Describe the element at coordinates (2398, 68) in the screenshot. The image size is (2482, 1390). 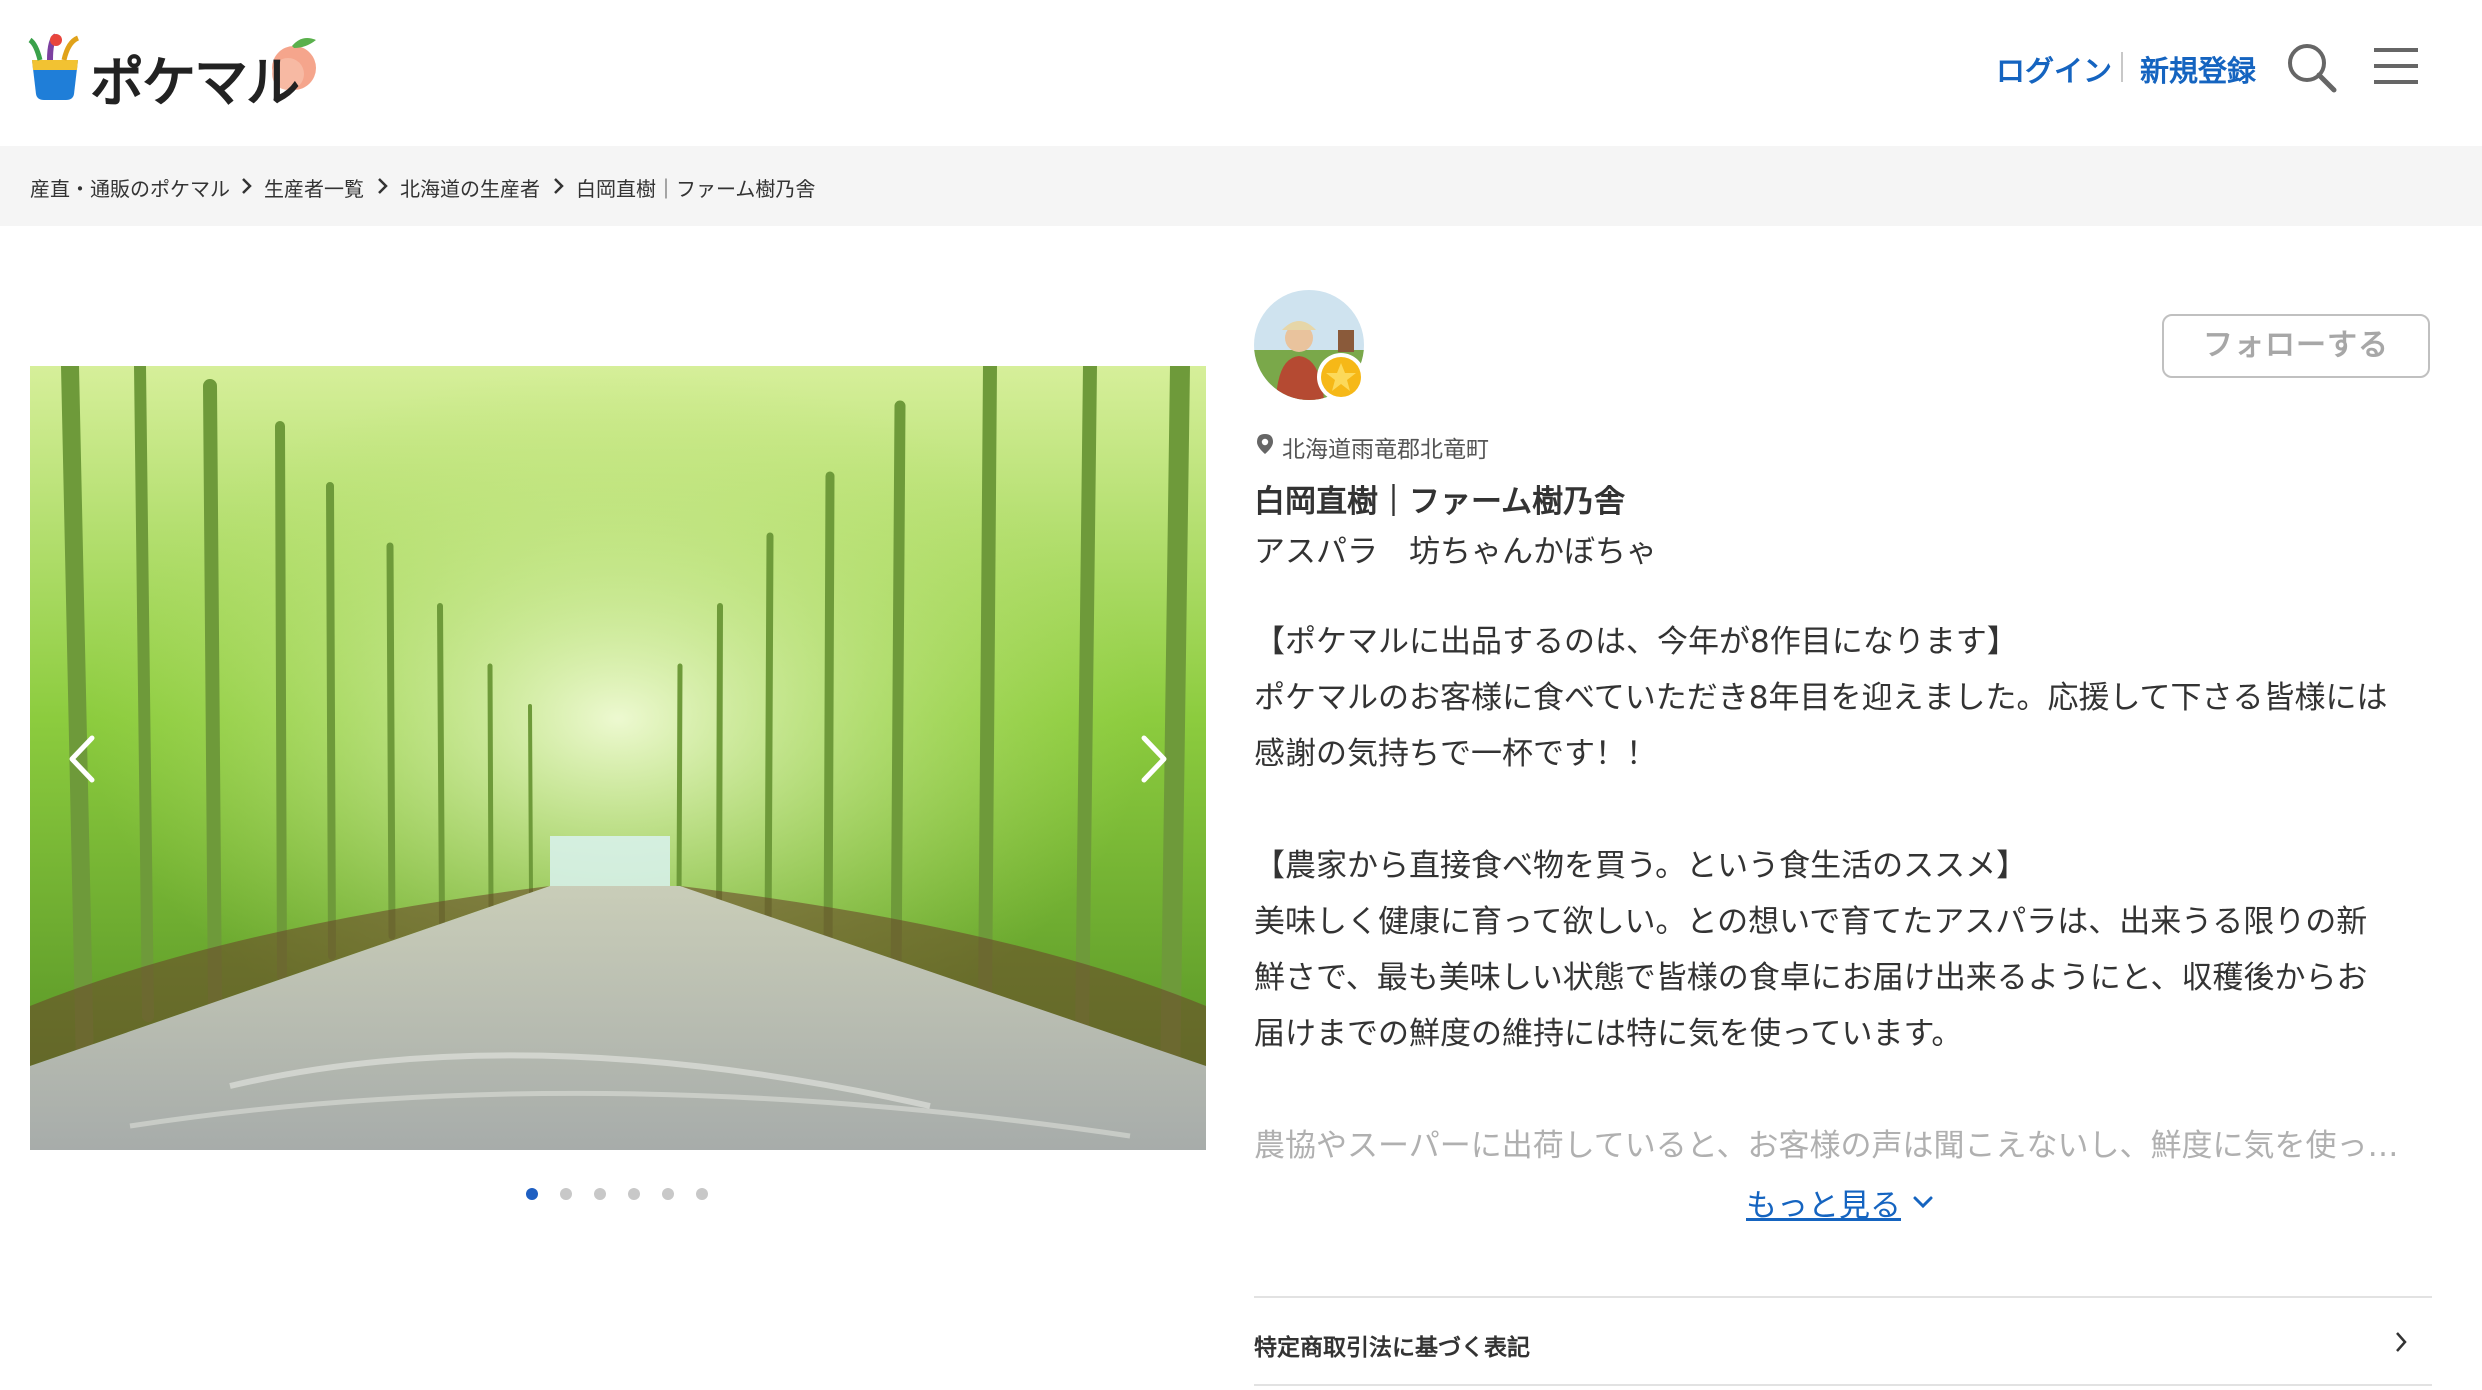
I see `hamburger-menu-icon` at that location.